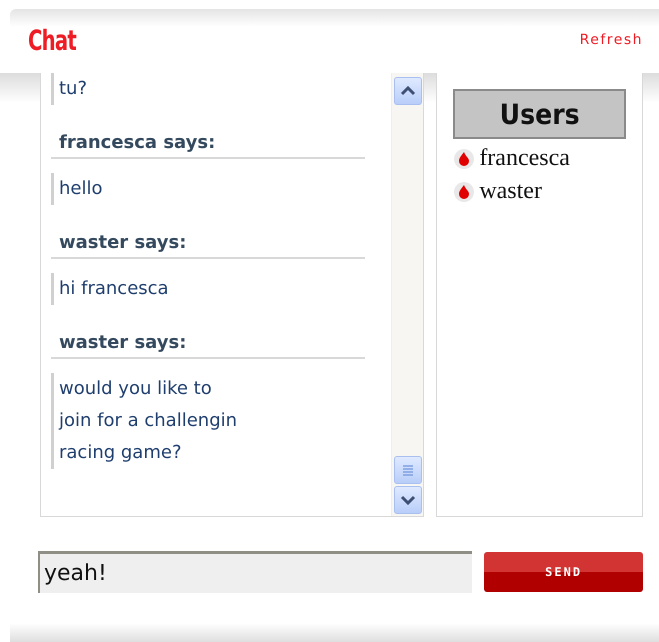  Describe the element at coordinates (208, 289) in the screenshot. I see `message-text: hi francesca` at that location.